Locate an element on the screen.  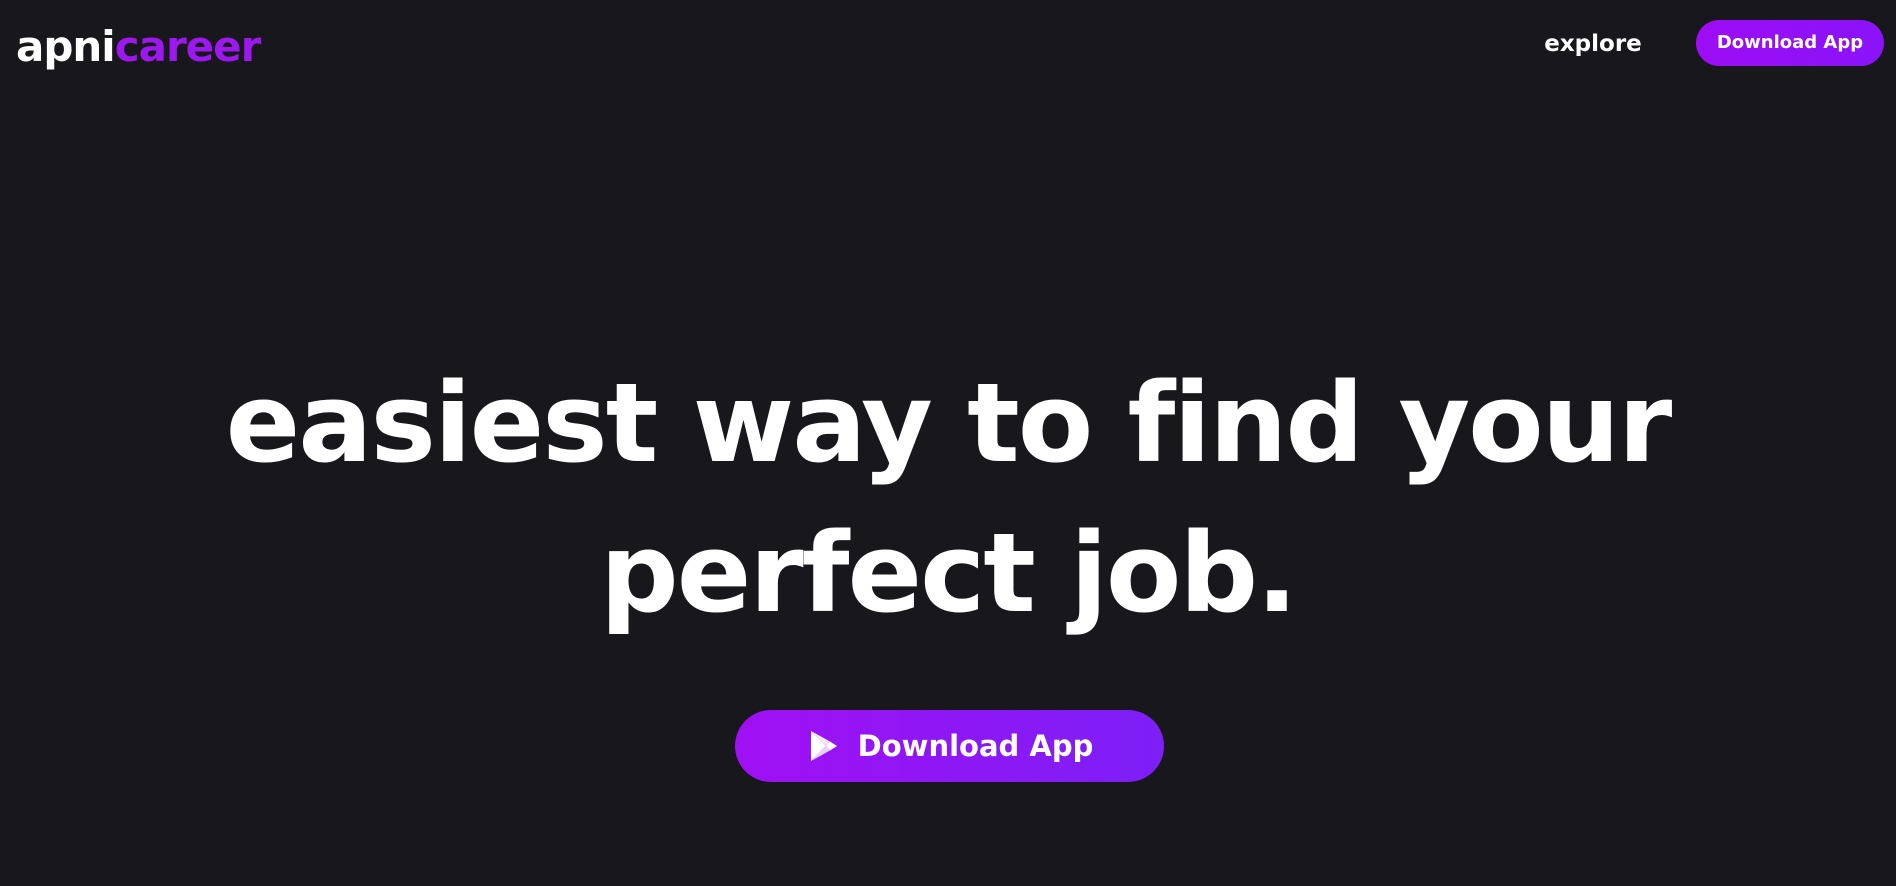
logo-apni: apni is located at coordinates (66, 46).